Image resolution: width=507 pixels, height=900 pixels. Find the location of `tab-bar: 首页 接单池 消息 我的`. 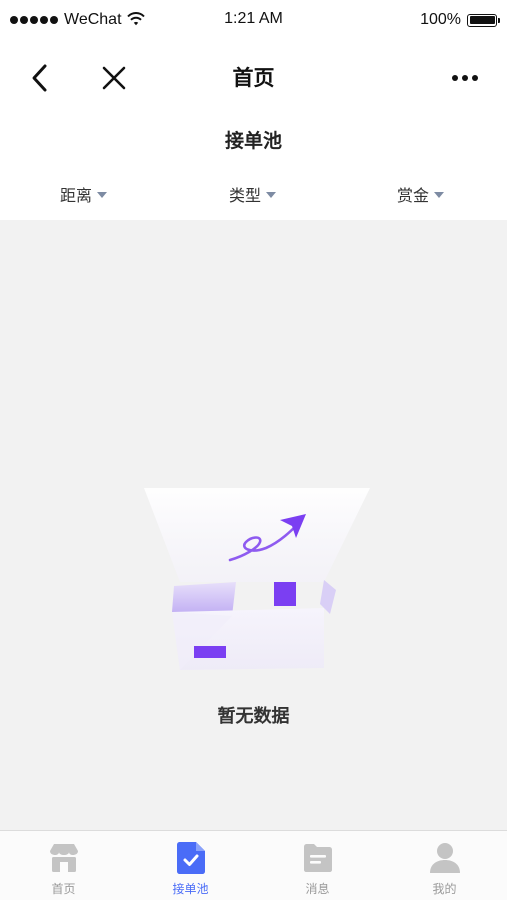

tab-bar: 首页 接单池 消息 我的 is located at coordinates (253, 865).